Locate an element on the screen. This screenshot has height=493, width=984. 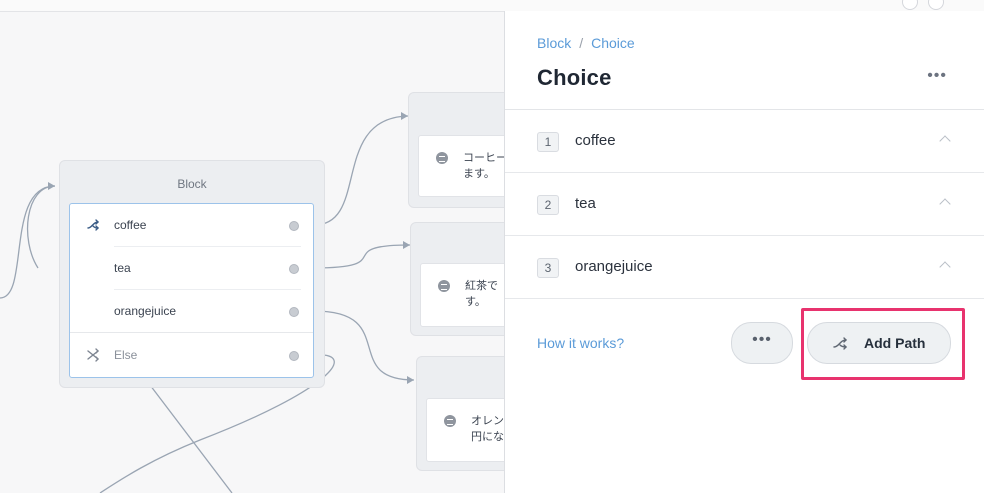
page-title: Choice is located at coordinates (574, 77).